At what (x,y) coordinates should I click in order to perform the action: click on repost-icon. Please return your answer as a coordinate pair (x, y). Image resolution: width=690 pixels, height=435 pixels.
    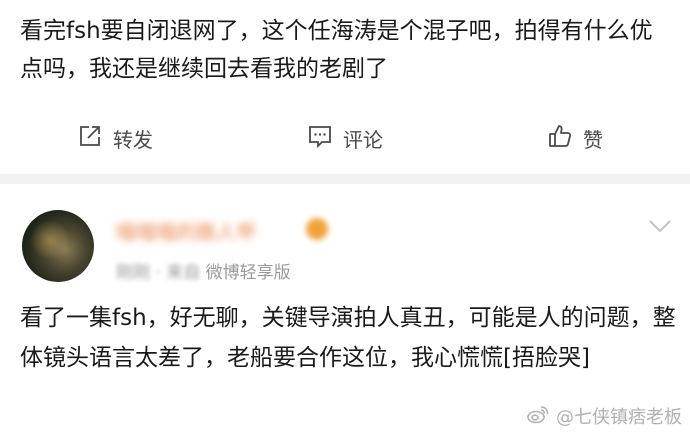
    Looking at the image, I should click on (90, 138).